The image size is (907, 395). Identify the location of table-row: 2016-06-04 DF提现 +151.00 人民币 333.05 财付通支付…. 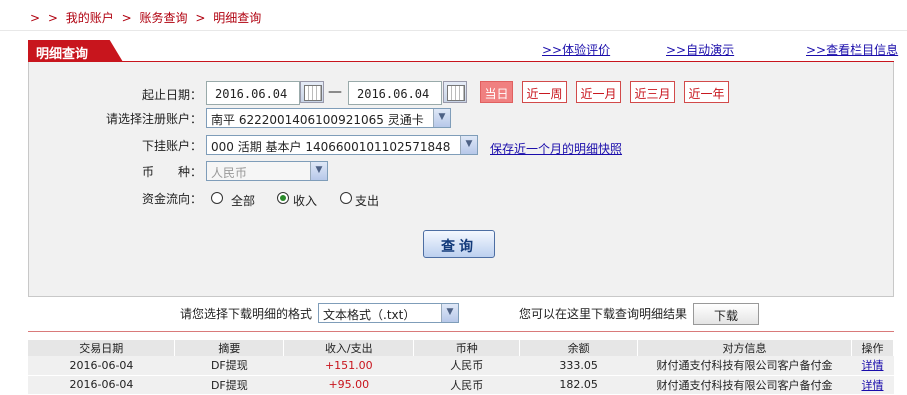
(461, 366).